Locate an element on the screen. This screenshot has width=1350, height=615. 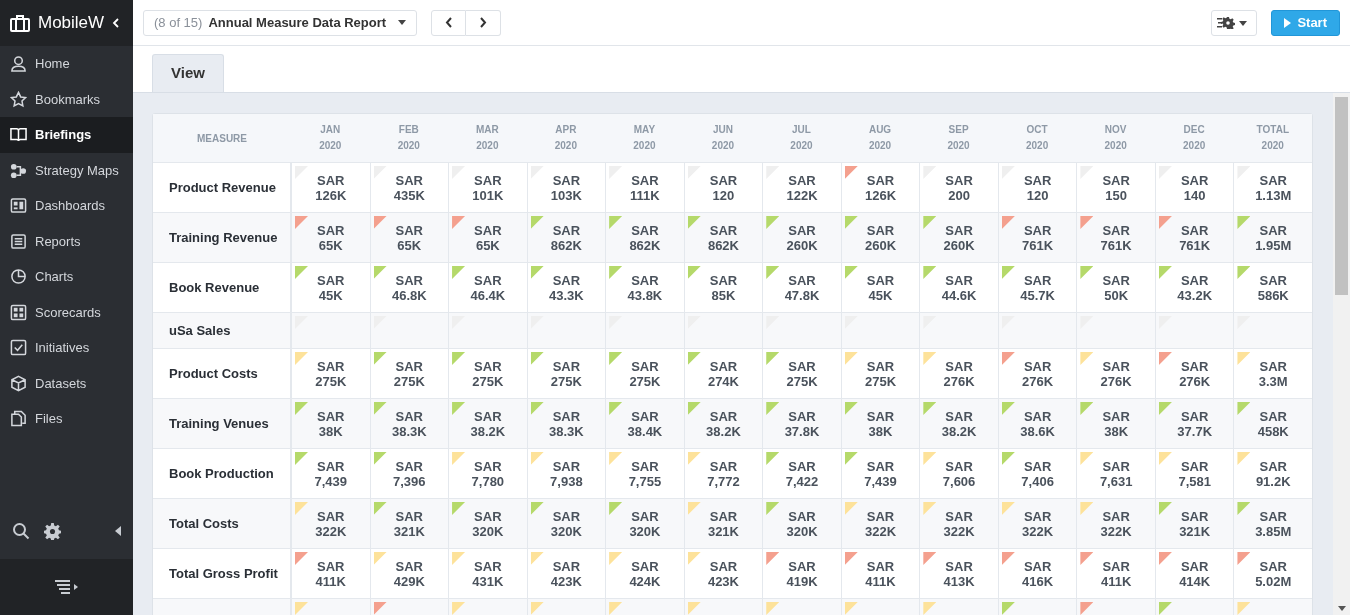
scrollbar is located at coordinates (1341, 354).